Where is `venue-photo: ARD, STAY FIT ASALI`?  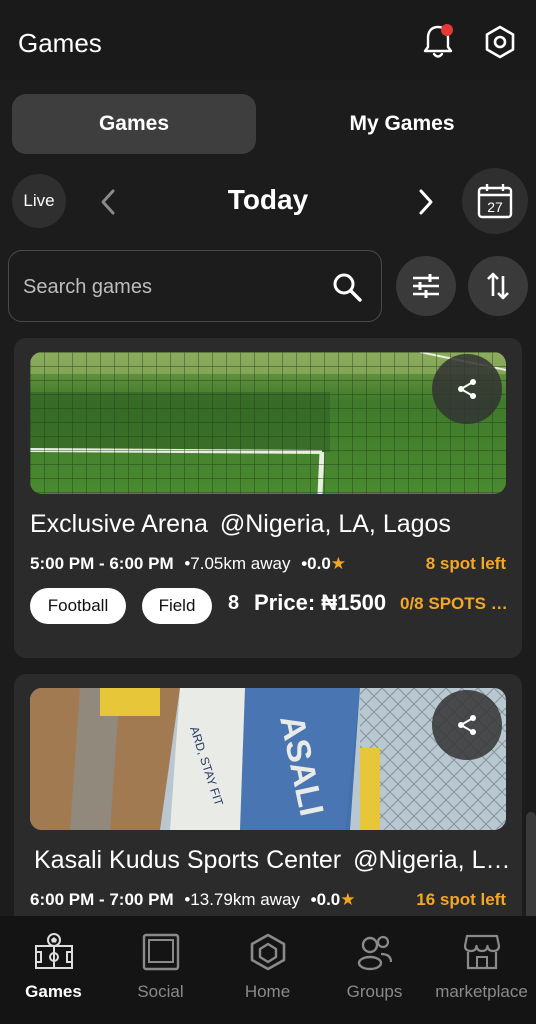
venue-photo: ARD, STAY FIT ASALI is located at coordinates (268, 759).